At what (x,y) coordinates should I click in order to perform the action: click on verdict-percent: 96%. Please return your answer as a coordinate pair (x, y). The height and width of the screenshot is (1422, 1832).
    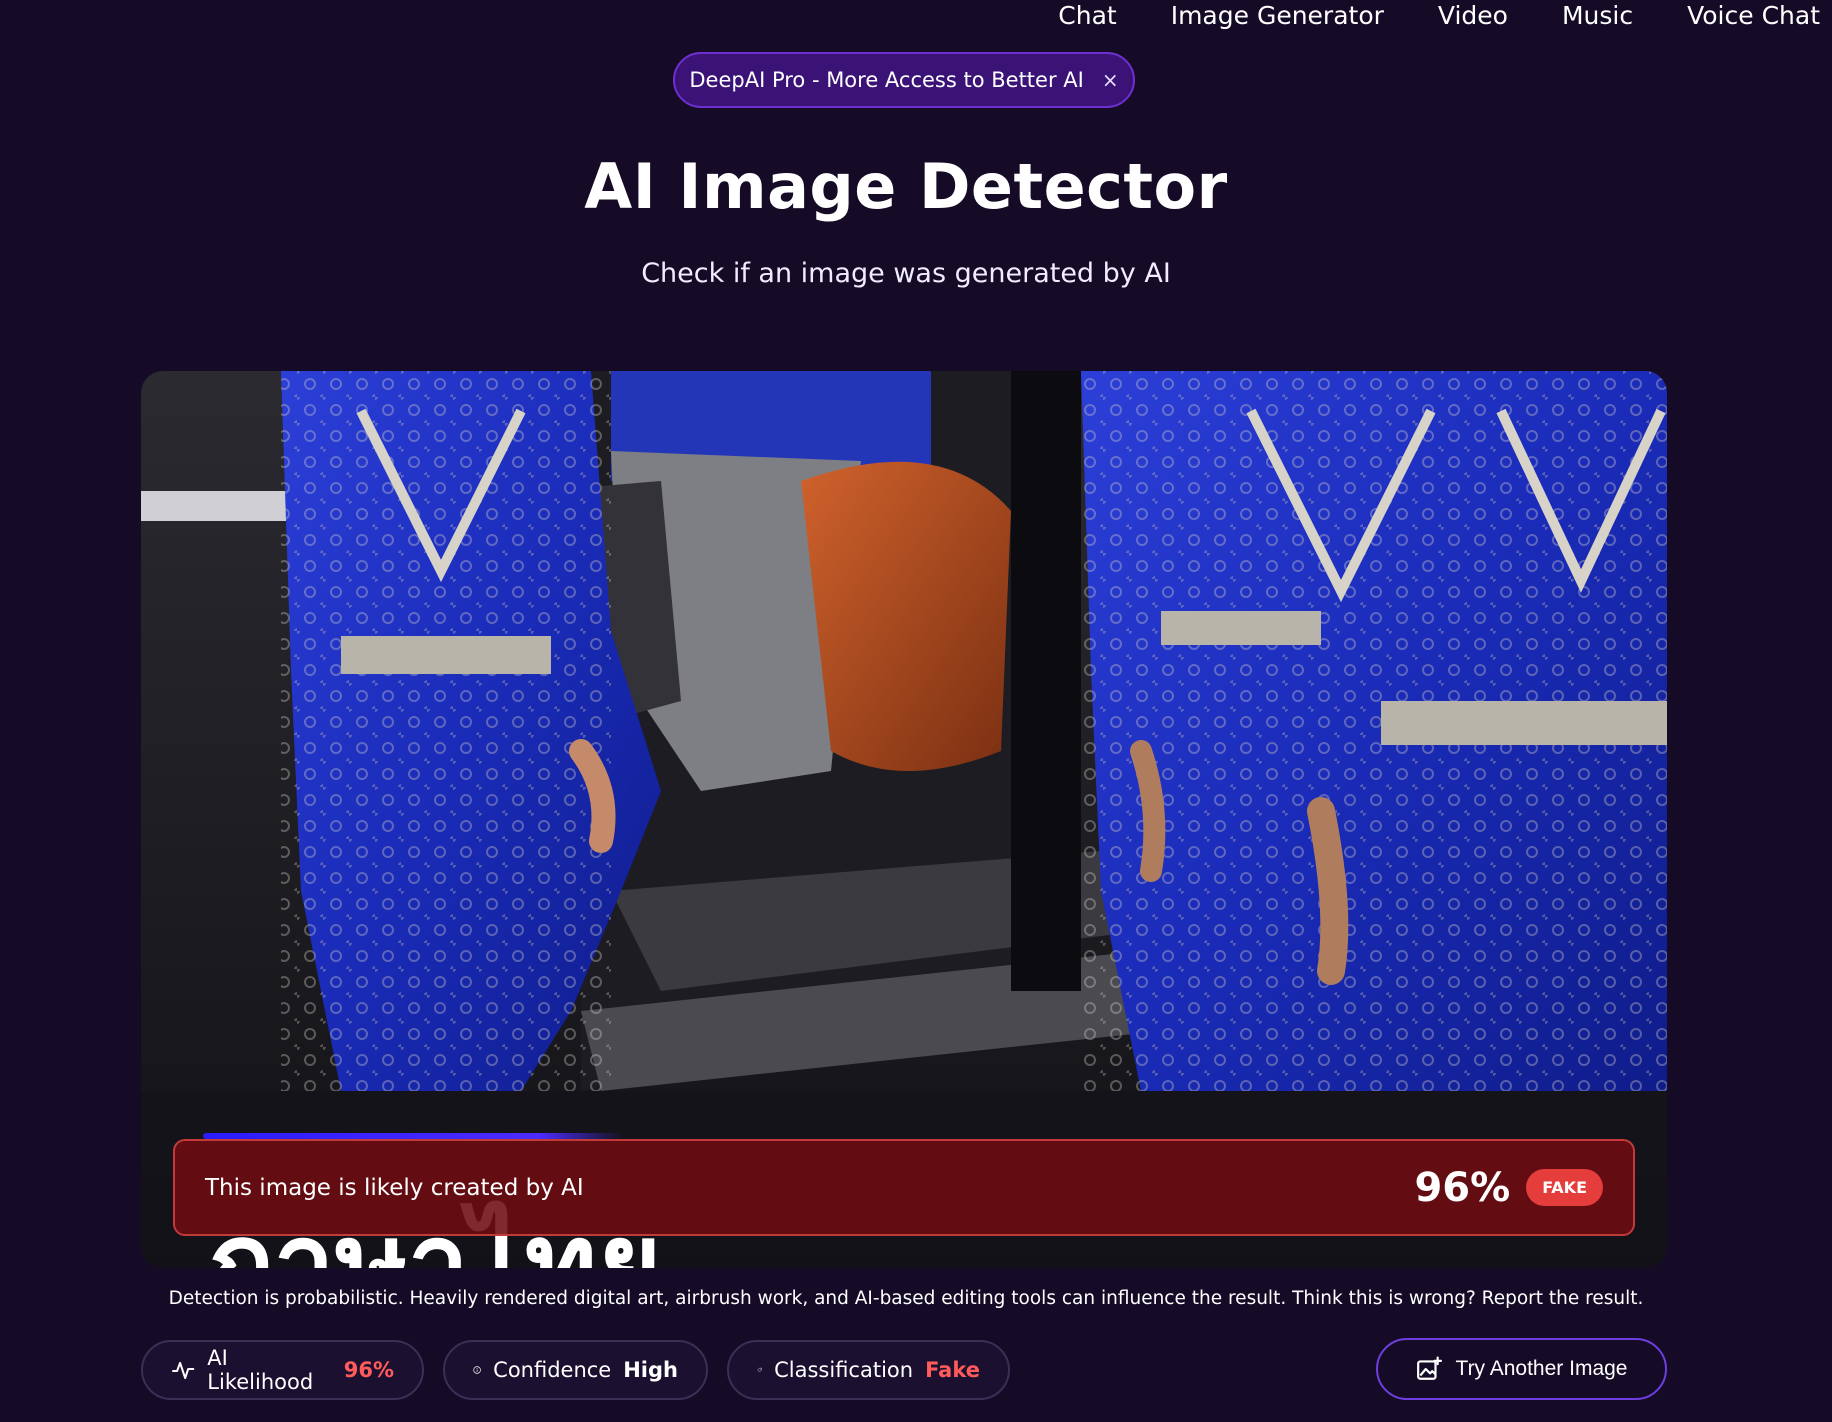
    Looking at the image, I should click on (1462, 1187).